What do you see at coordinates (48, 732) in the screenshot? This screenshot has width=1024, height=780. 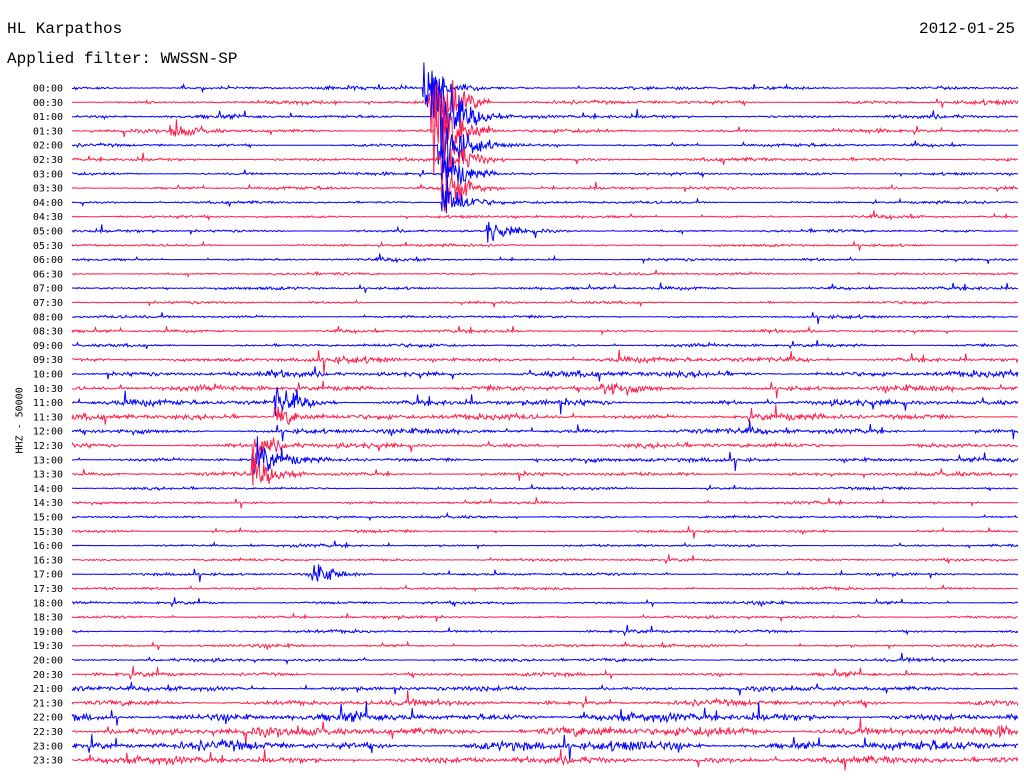 I see `row-label-45: 22:30` at bounding box center [48, 732].